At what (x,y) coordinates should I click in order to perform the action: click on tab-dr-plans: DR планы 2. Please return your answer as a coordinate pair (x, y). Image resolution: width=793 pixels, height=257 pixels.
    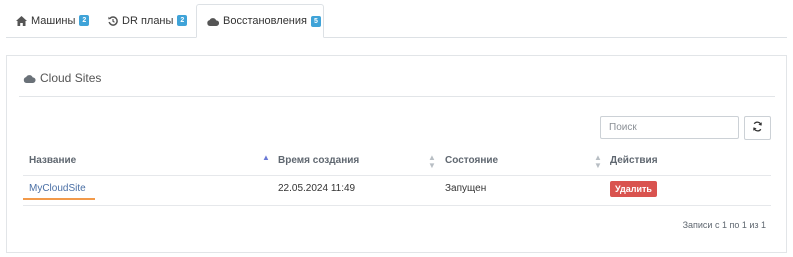
    Looking at the image, I should click on (148, 20).